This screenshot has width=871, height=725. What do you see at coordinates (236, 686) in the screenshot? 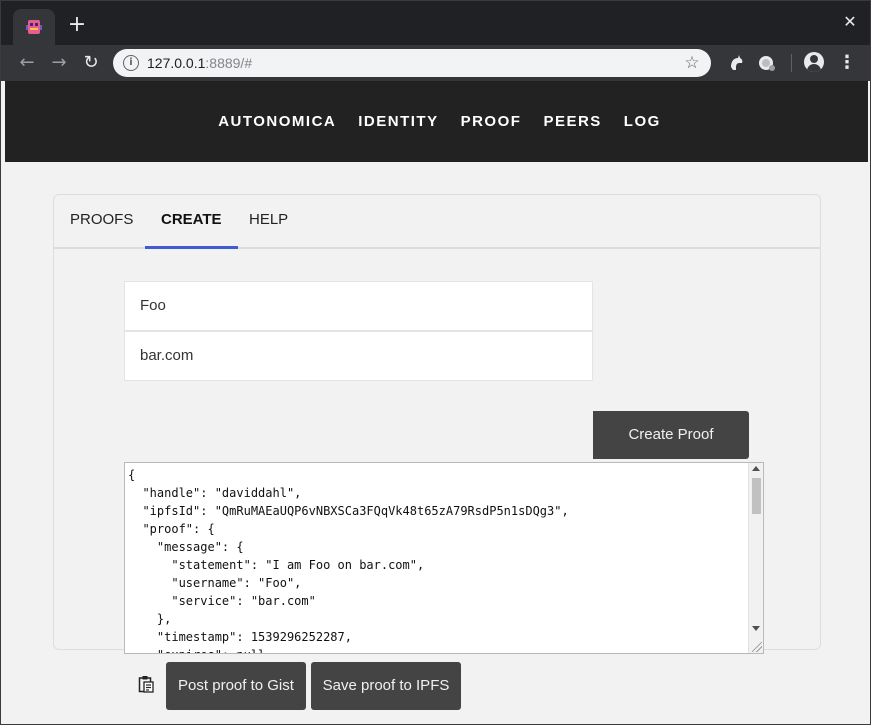
I see `post-proof-gist-button: Post proof to Gist` at bounding box center [236, 686].